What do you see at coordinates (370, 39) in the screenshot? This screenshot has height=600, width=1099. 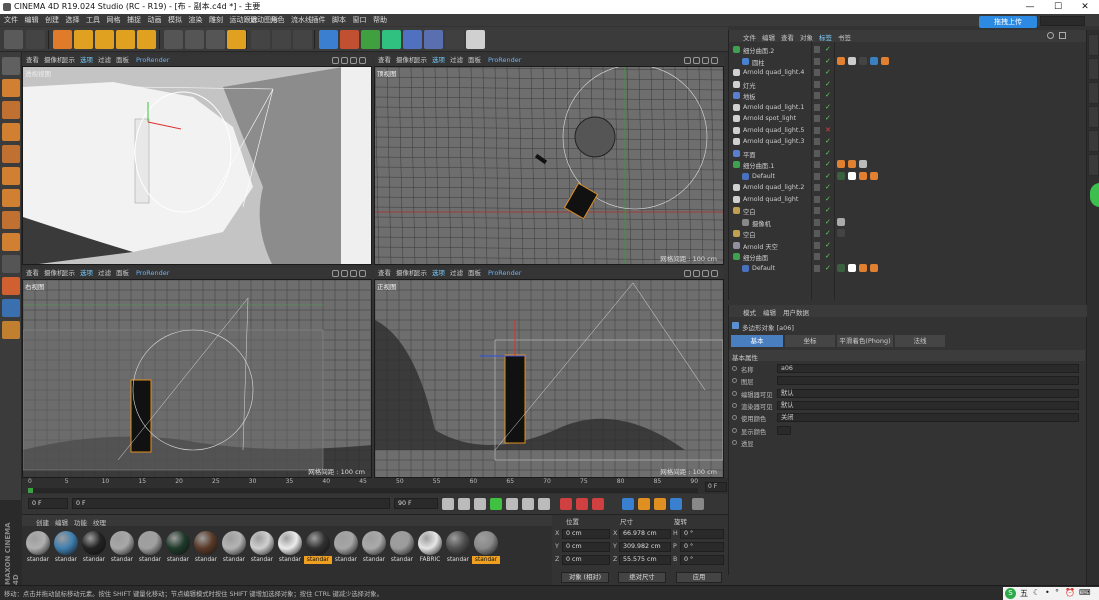 I see `subdivision-icon` at bounding box center [370, 39].